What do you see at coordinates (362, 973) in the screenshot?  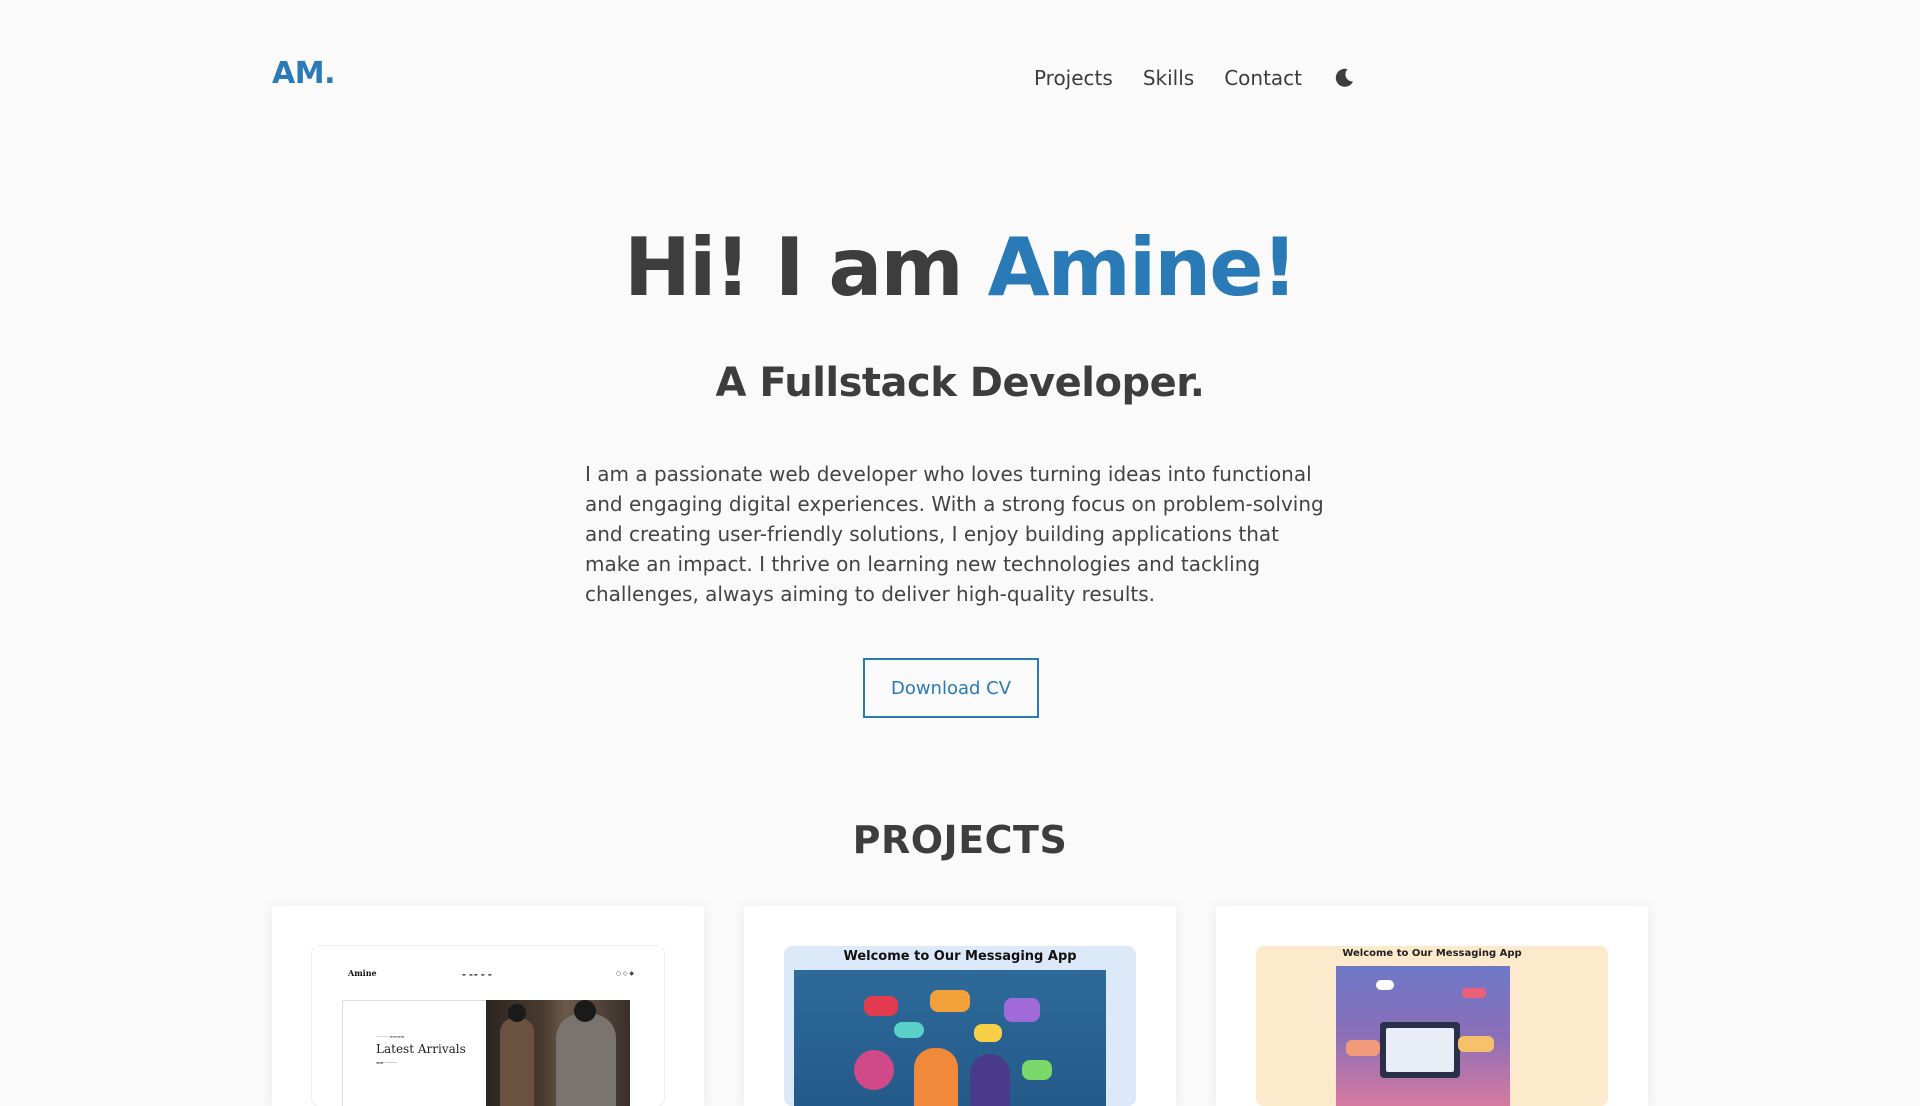 I see `thumb-brand: Amine` at bounding box center [362, 973].